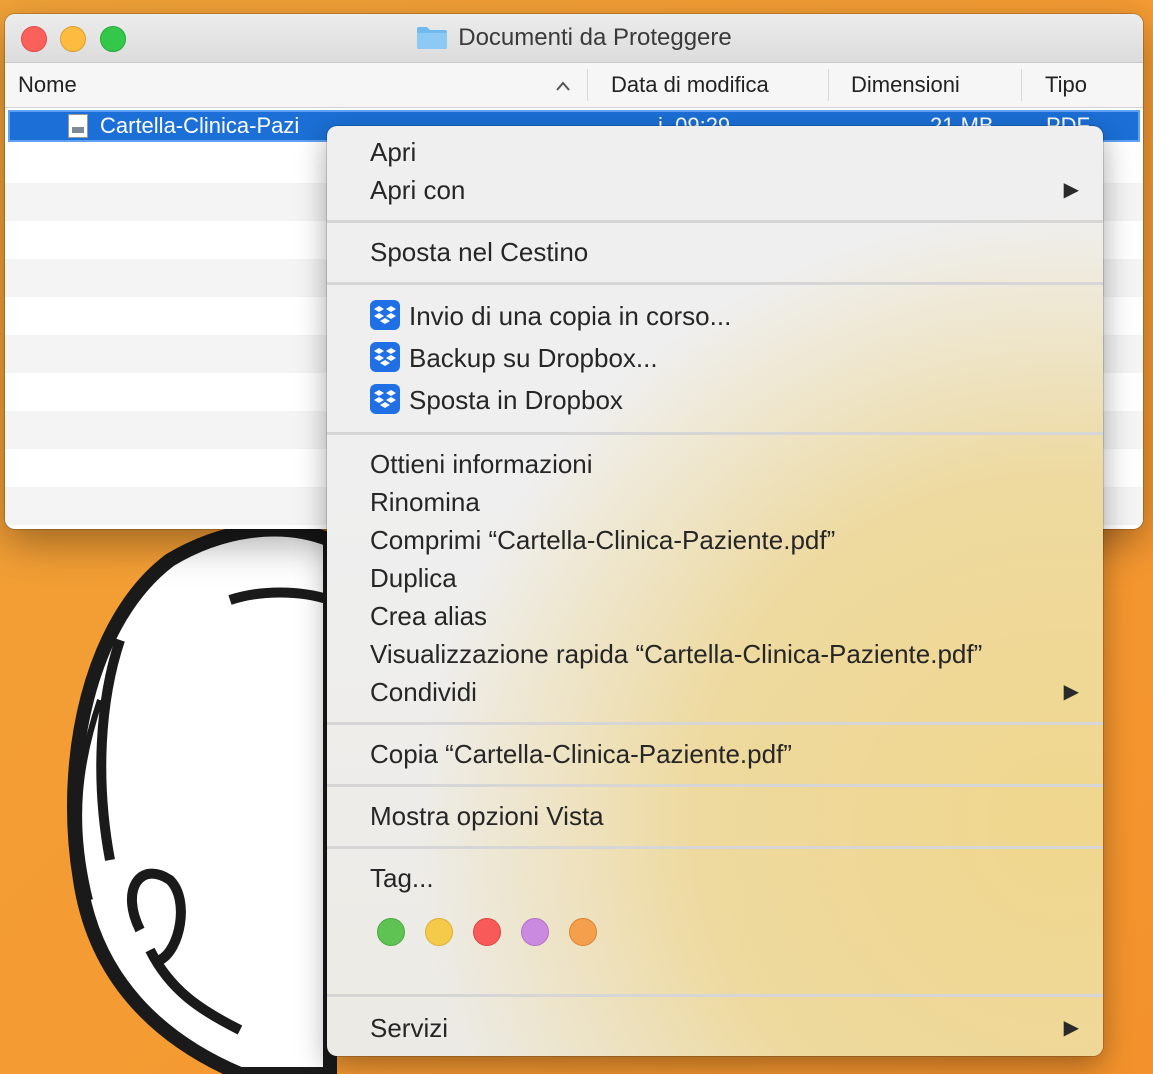 The height and width of the screenshot is (1074, 1153). Describe the element at coordinates (1066, 85) in the screenshot. I see `column-type: Tipo` at that location.